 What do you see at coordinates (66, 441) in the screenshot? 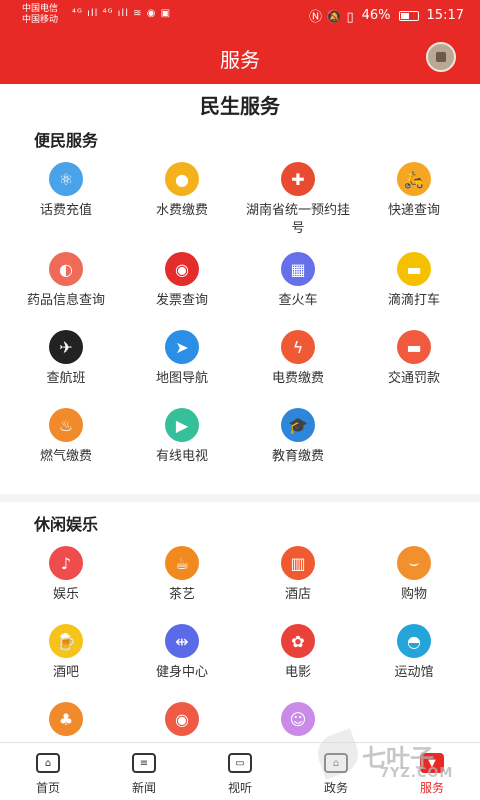
I see `service-item: ♨ 燃气缴费` at bounding box center [66, 441].